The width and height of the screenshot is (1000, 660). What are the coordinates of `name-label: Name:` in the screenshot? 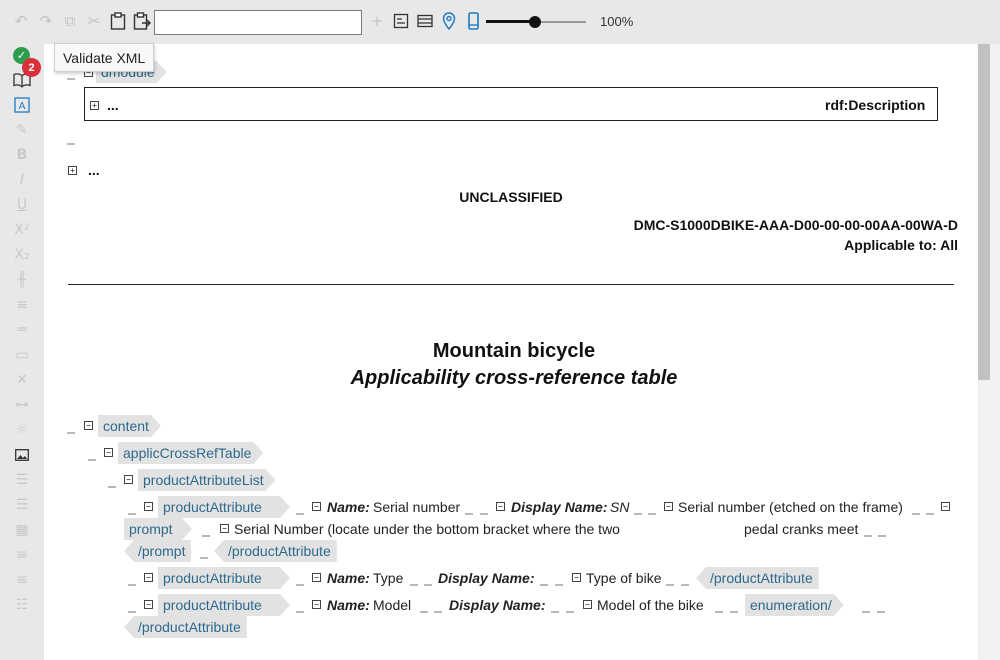 It's located at (348, 507).